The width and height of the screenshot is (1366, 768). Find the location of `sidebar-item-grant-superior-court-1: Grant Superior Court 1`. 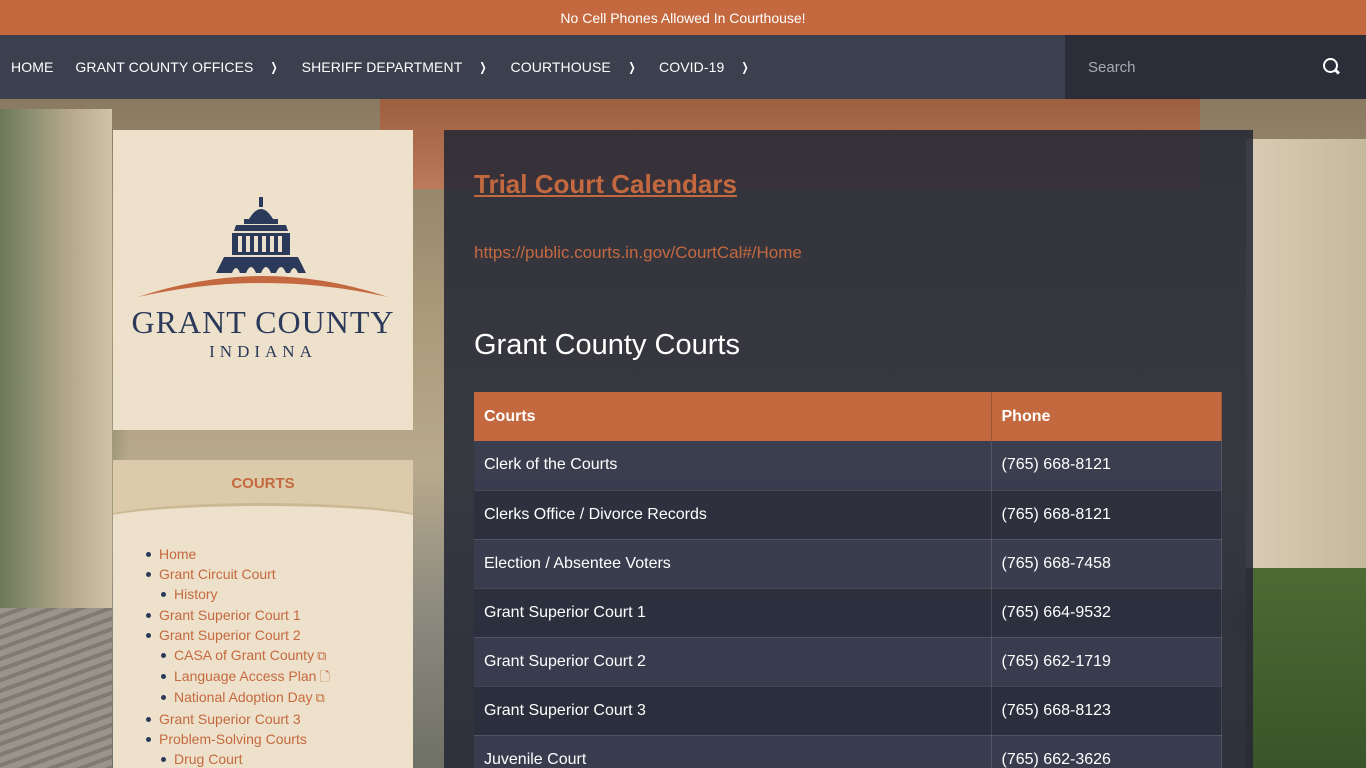

sidebar-item-grant-superior-court-1: Grant Superior Court 1 is located at coordinates (279, 615).